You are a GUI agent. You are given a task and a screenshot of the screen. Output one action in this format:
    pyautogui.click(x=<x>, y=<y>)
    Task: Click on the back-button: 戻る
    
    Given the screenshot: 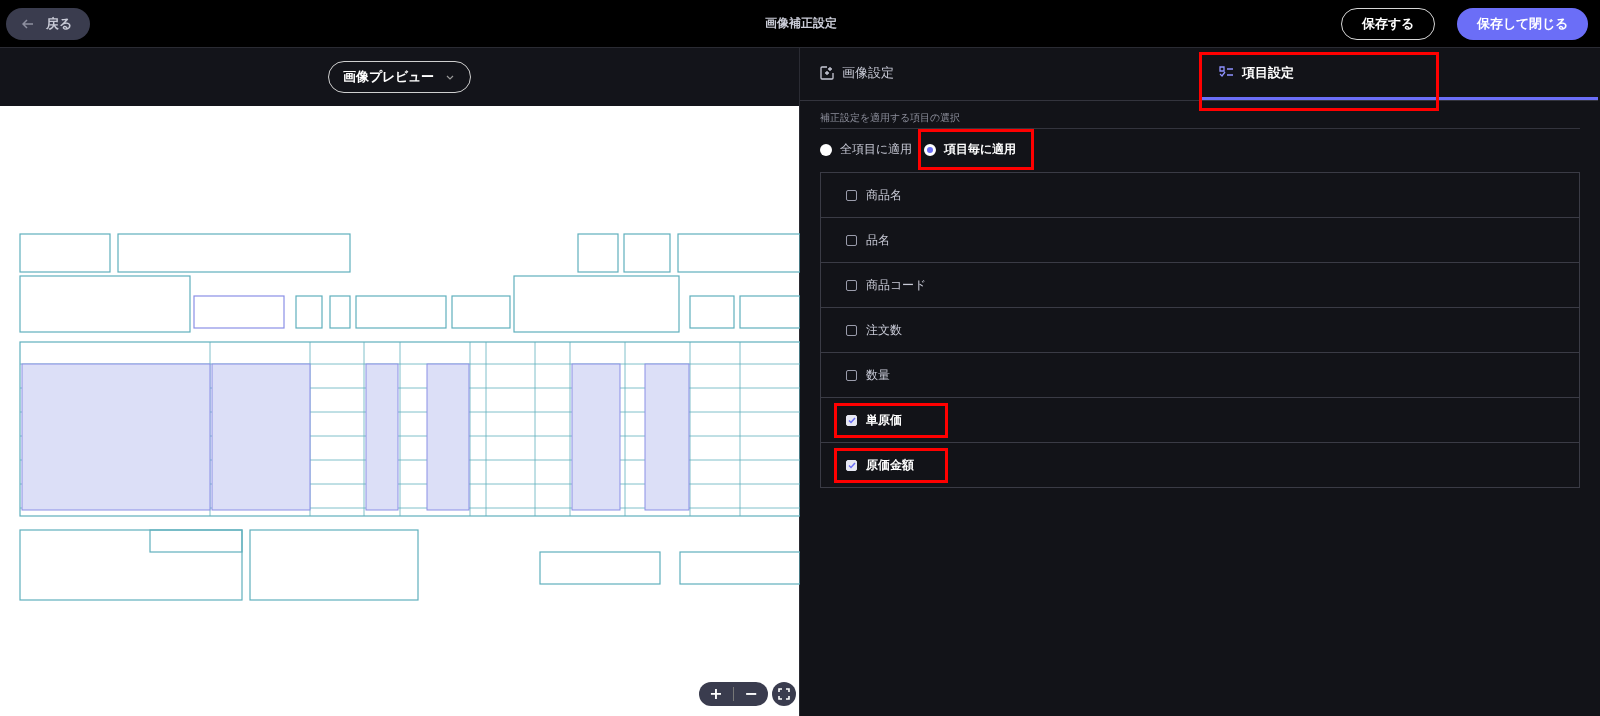 What is the action you would take?
    pyautogui.click(x=48, y=23)
    